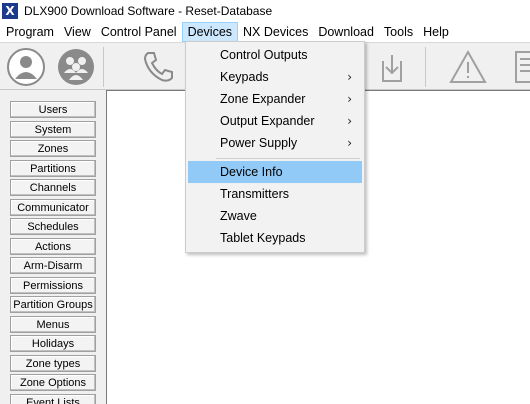 The width and height of the screenshot is (530, 404). Describe the element at coordinates (468, 67) in the screenshot. I see `warning-icon` at that location.